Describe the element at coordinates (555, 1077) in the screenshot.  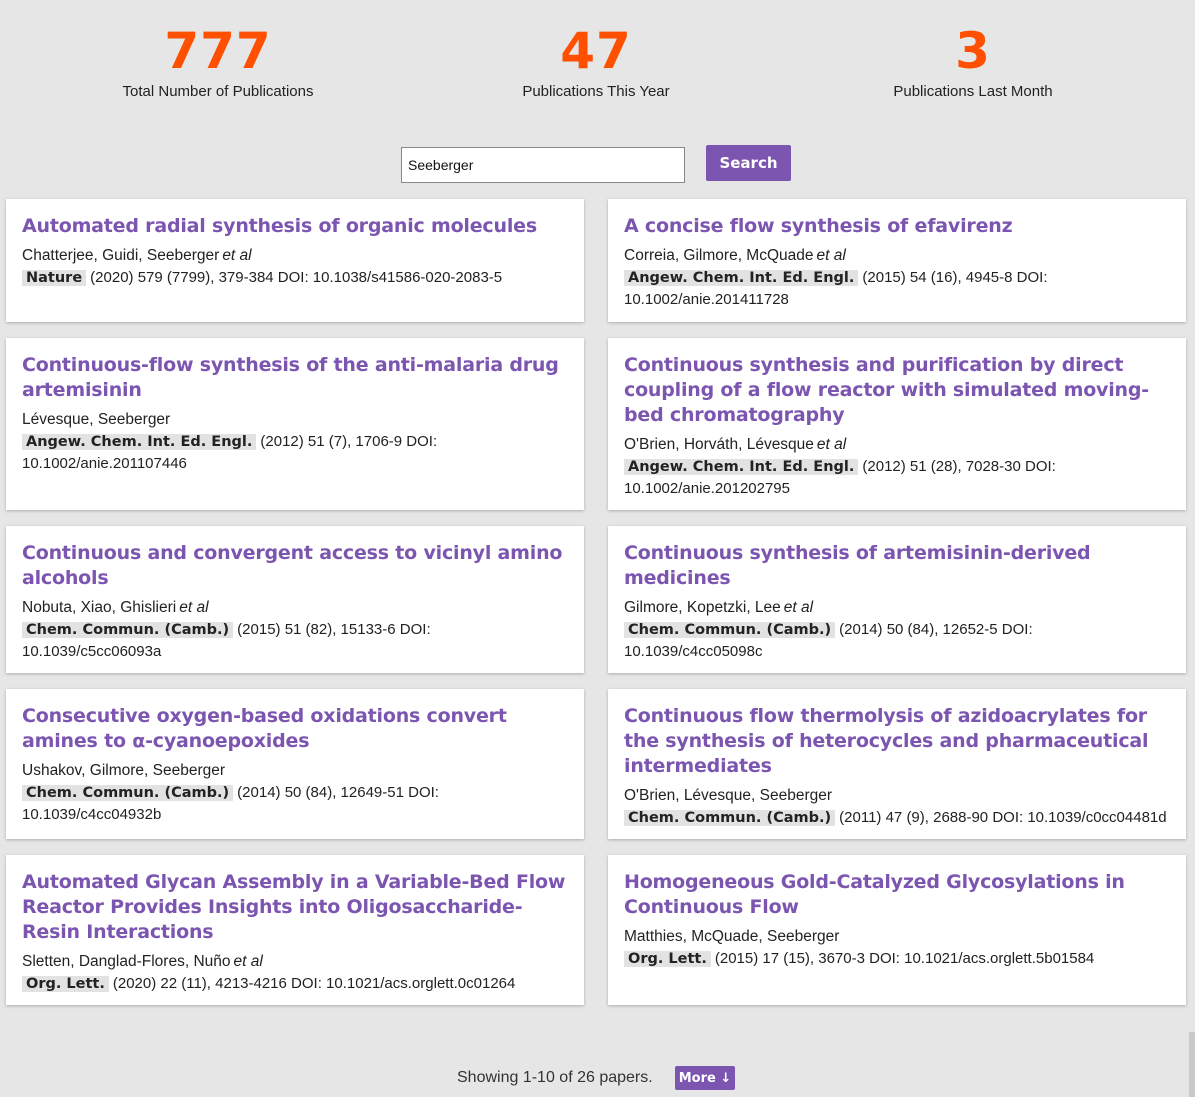
I see `results-count: Showing 1-10 of 26 papers.` at that location.